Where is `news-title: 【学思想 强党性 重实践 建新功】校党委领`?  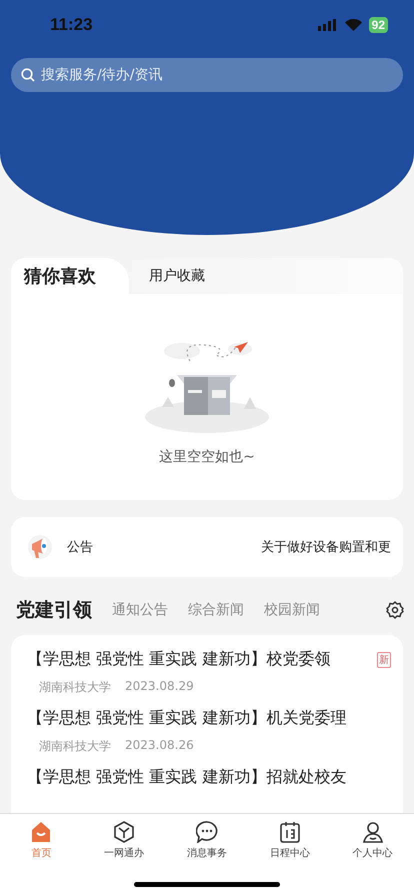
news-title: 【学思想 强党性 重实践 建新功】校党委领 is located at coordinates (178, 659).